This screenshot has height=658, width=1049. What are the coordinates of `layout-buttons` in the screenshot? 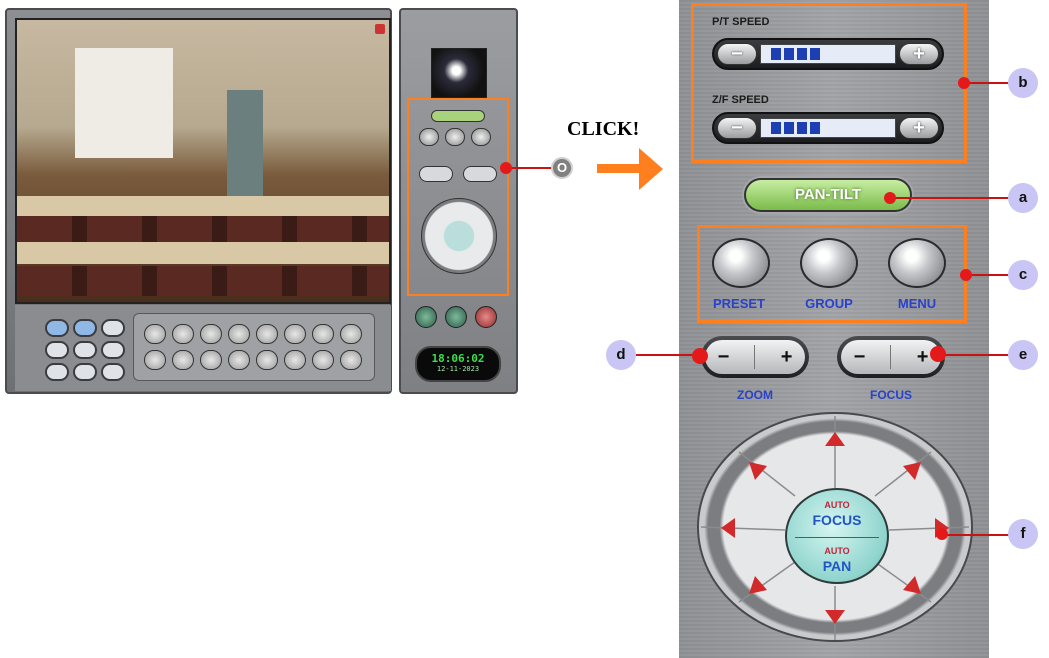 It's located at (85, 350).